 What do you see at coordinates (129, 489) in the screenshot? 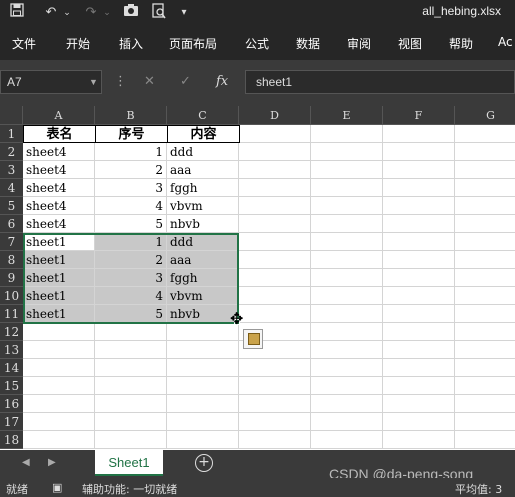
I see `accessibility-status: 辅助功能: 一切就绪` at bounding box center [129, 489].